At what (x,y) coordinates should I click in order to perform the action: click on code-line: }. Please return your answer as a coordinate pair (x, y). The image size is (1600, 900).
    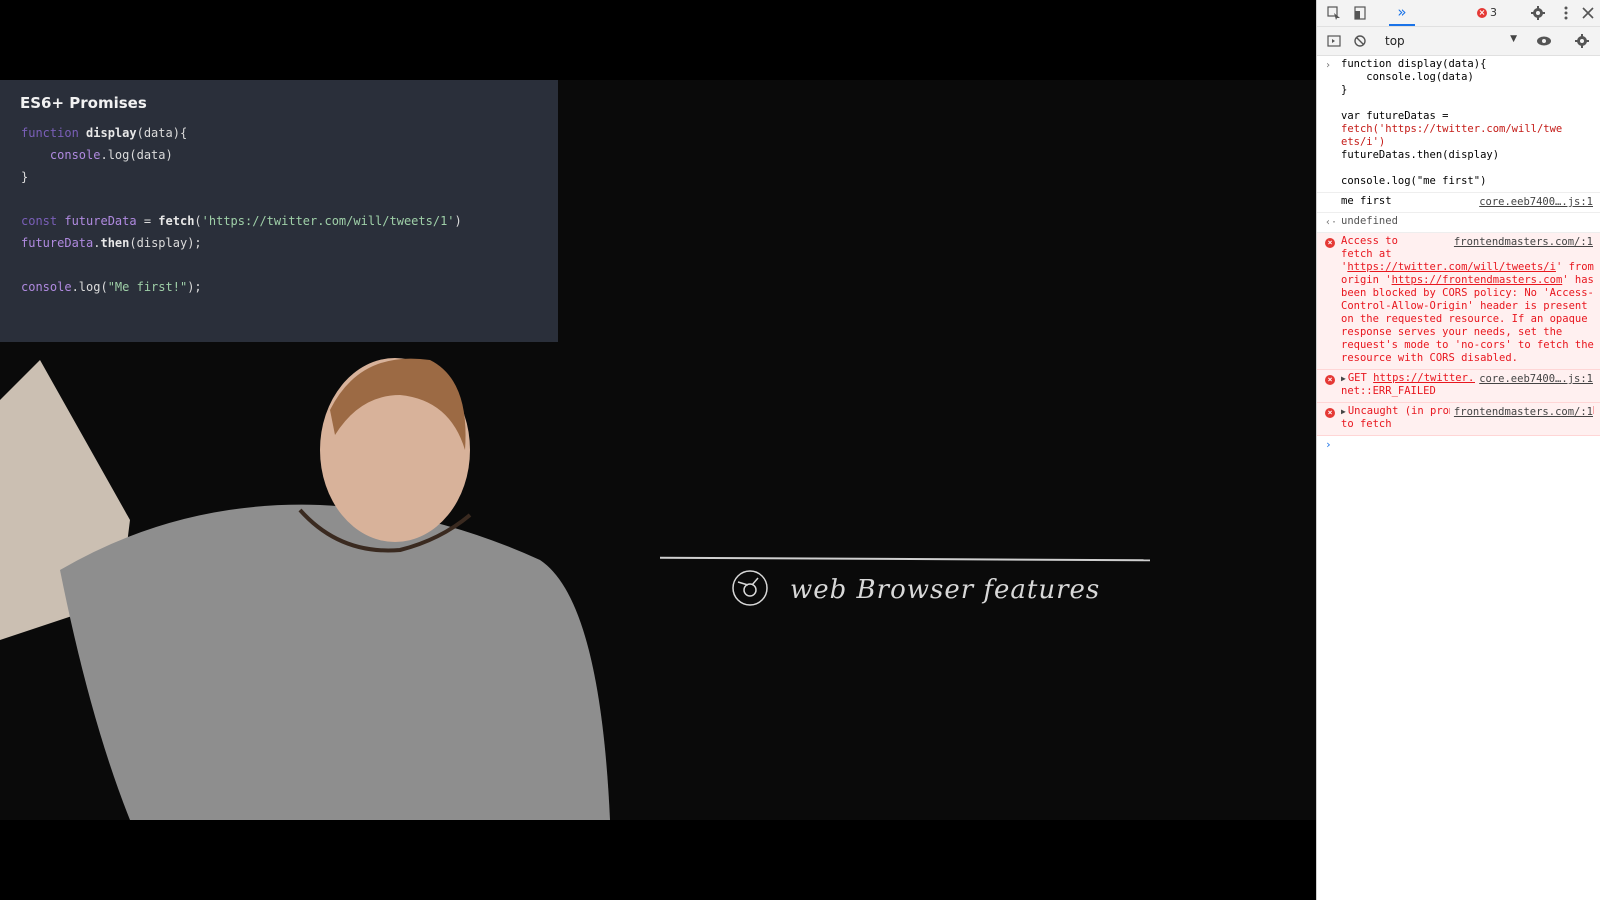
    Looking at the image, I should click on (1344, 90).